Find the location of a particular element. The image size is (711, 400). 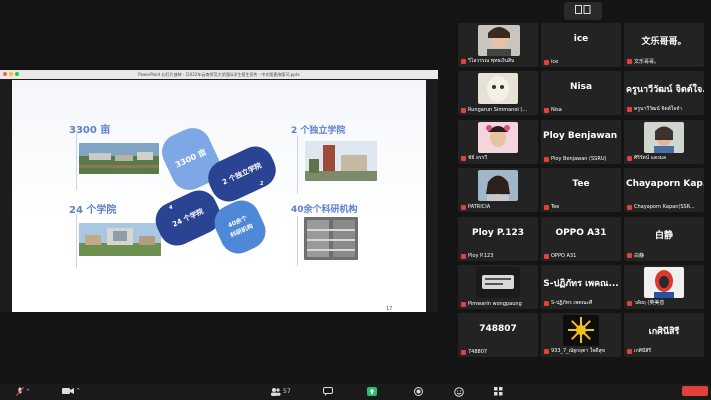

participant-name: PATRICIA is located at coordinates (479, 207).